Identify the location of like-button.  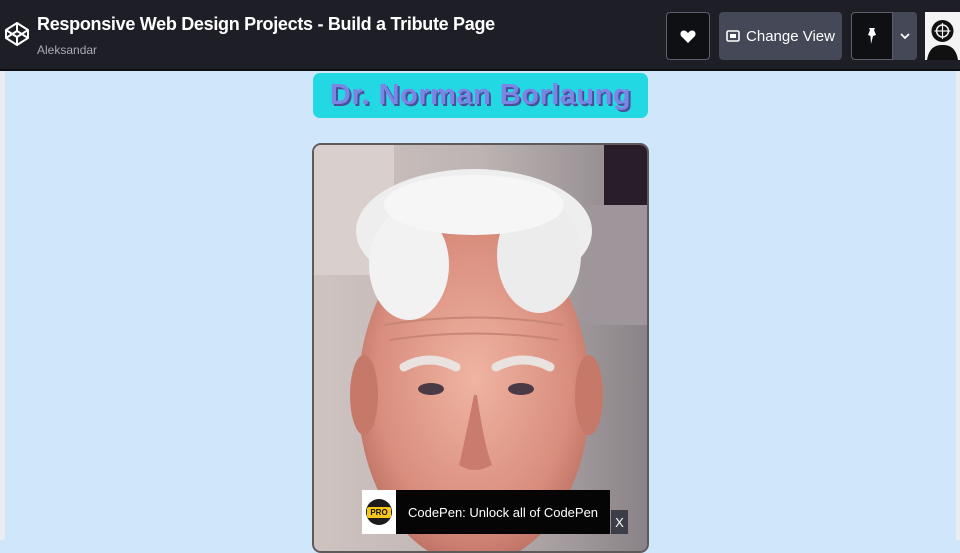
(688, 36).